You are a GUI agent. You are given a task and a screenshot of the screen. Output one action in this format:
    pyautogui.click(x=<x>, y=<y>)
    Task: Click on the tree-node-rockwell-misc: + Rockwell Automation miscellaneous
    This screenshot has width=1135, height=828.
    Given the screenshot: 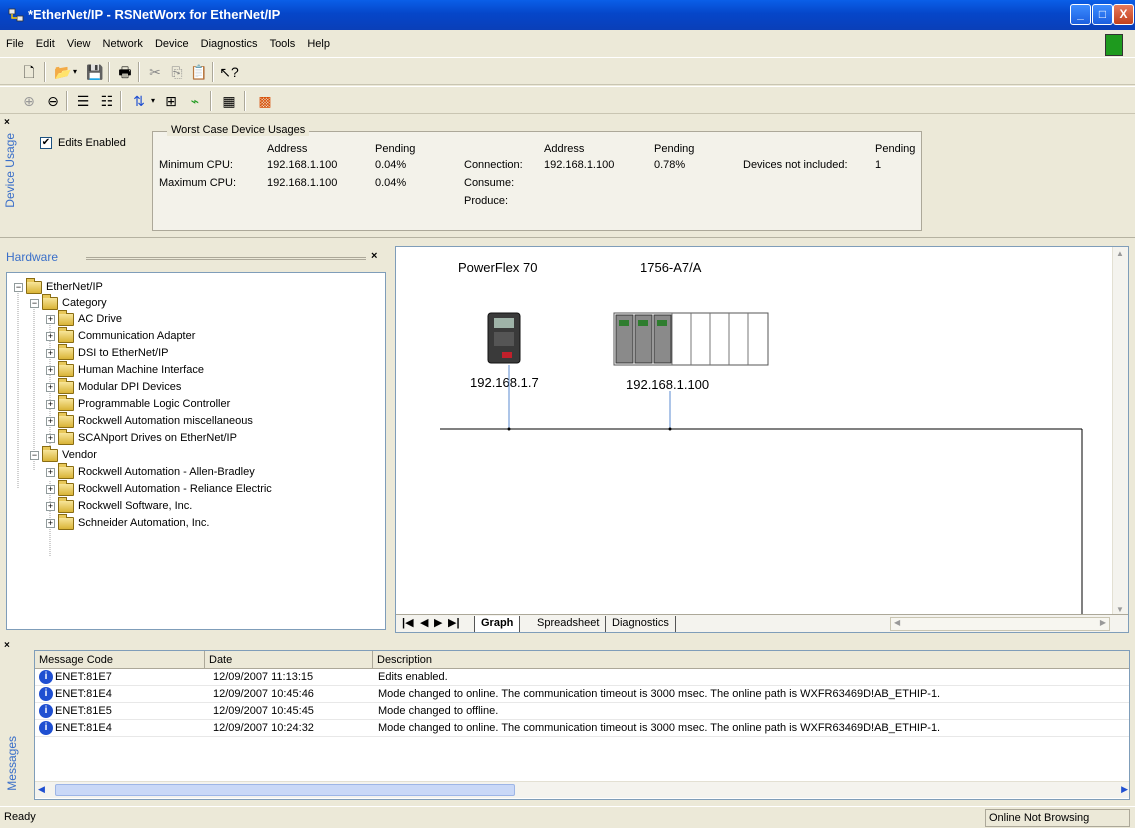 What is the action you would take?
    pyautogui.click(x=149, y=420)
    